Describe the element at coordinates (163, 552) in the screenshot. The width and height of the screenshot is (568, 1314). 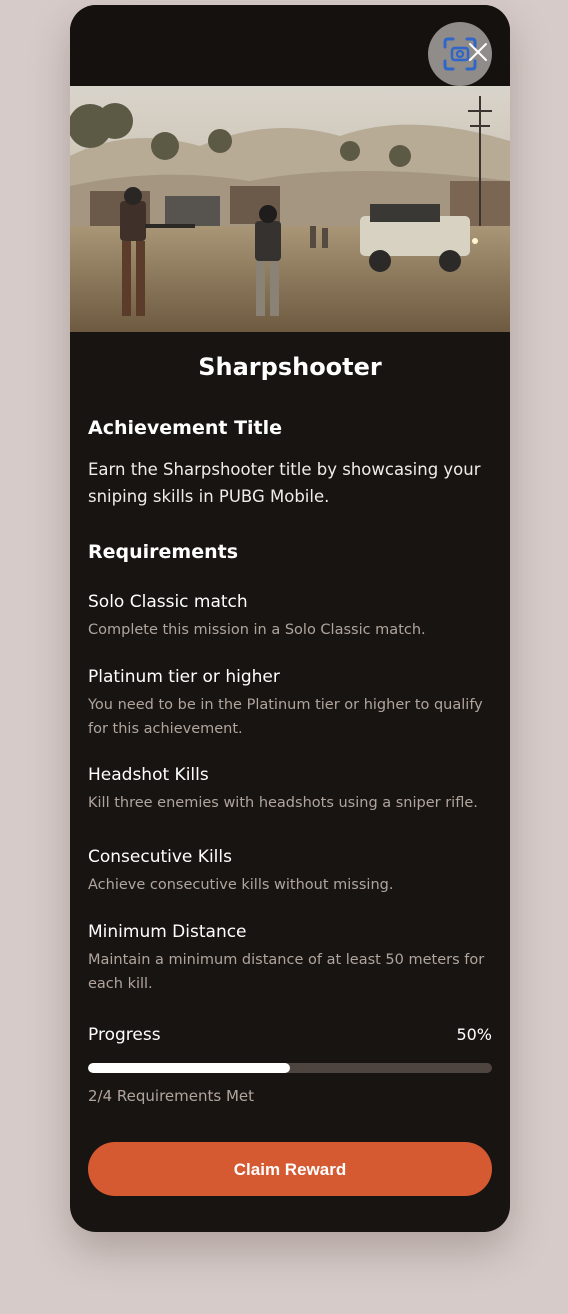
I see `requirements-heading: Requirements` at that location.